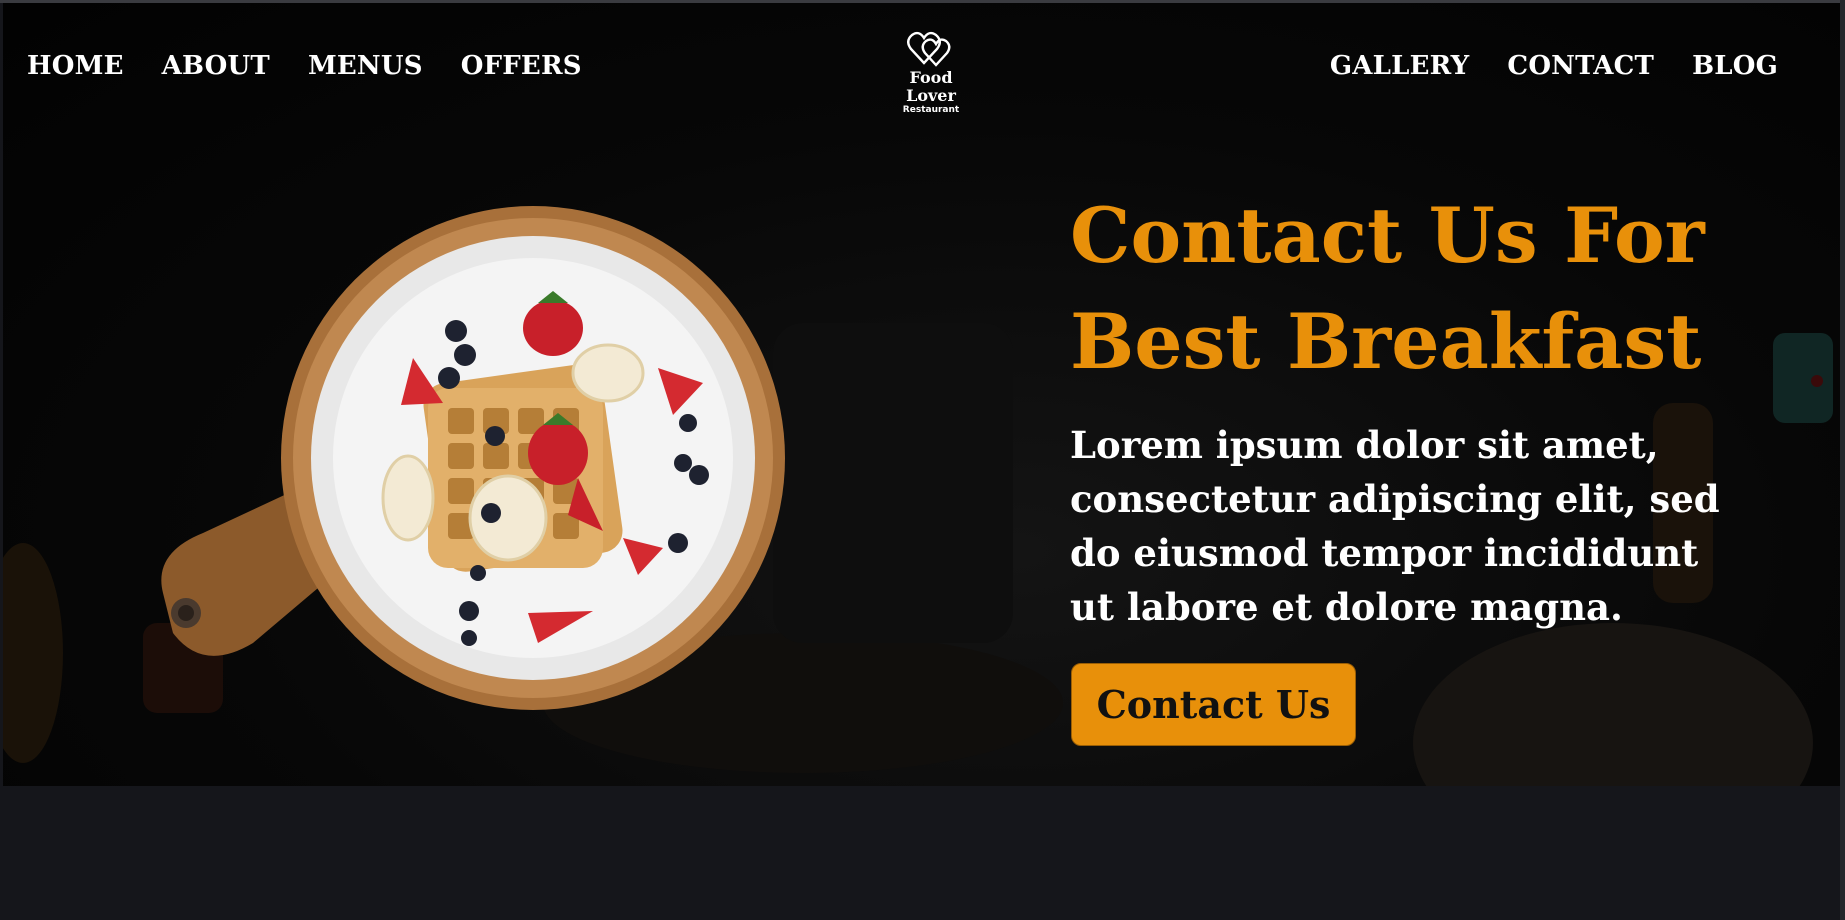 This screenshot has width=1845, height=920. I want to click on site-logo: Food Lover Restaurant, so click(931, 72).